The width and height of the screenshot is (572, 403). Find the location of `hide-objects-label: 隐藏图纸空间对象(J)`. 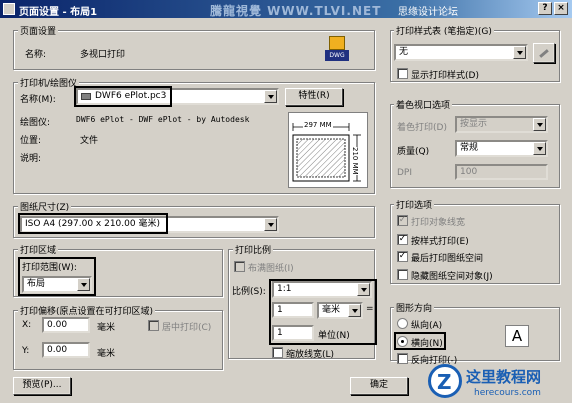

hide-objects-label: 隐藏图纸空间对象(J) is located at coordinates (452, 277).